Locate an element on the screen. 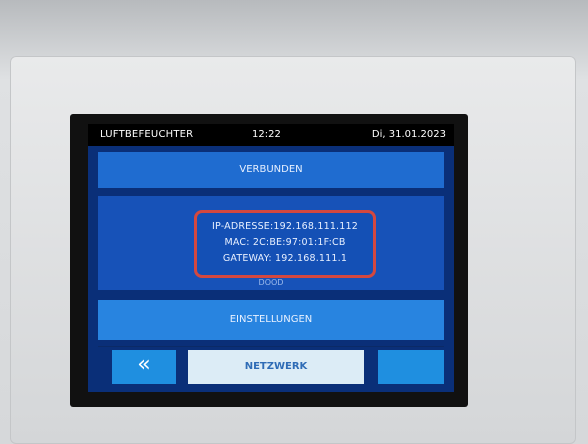 This screenshot has width=588, height=444. clock-time: 12:22 is located at coordinates (266, 134).